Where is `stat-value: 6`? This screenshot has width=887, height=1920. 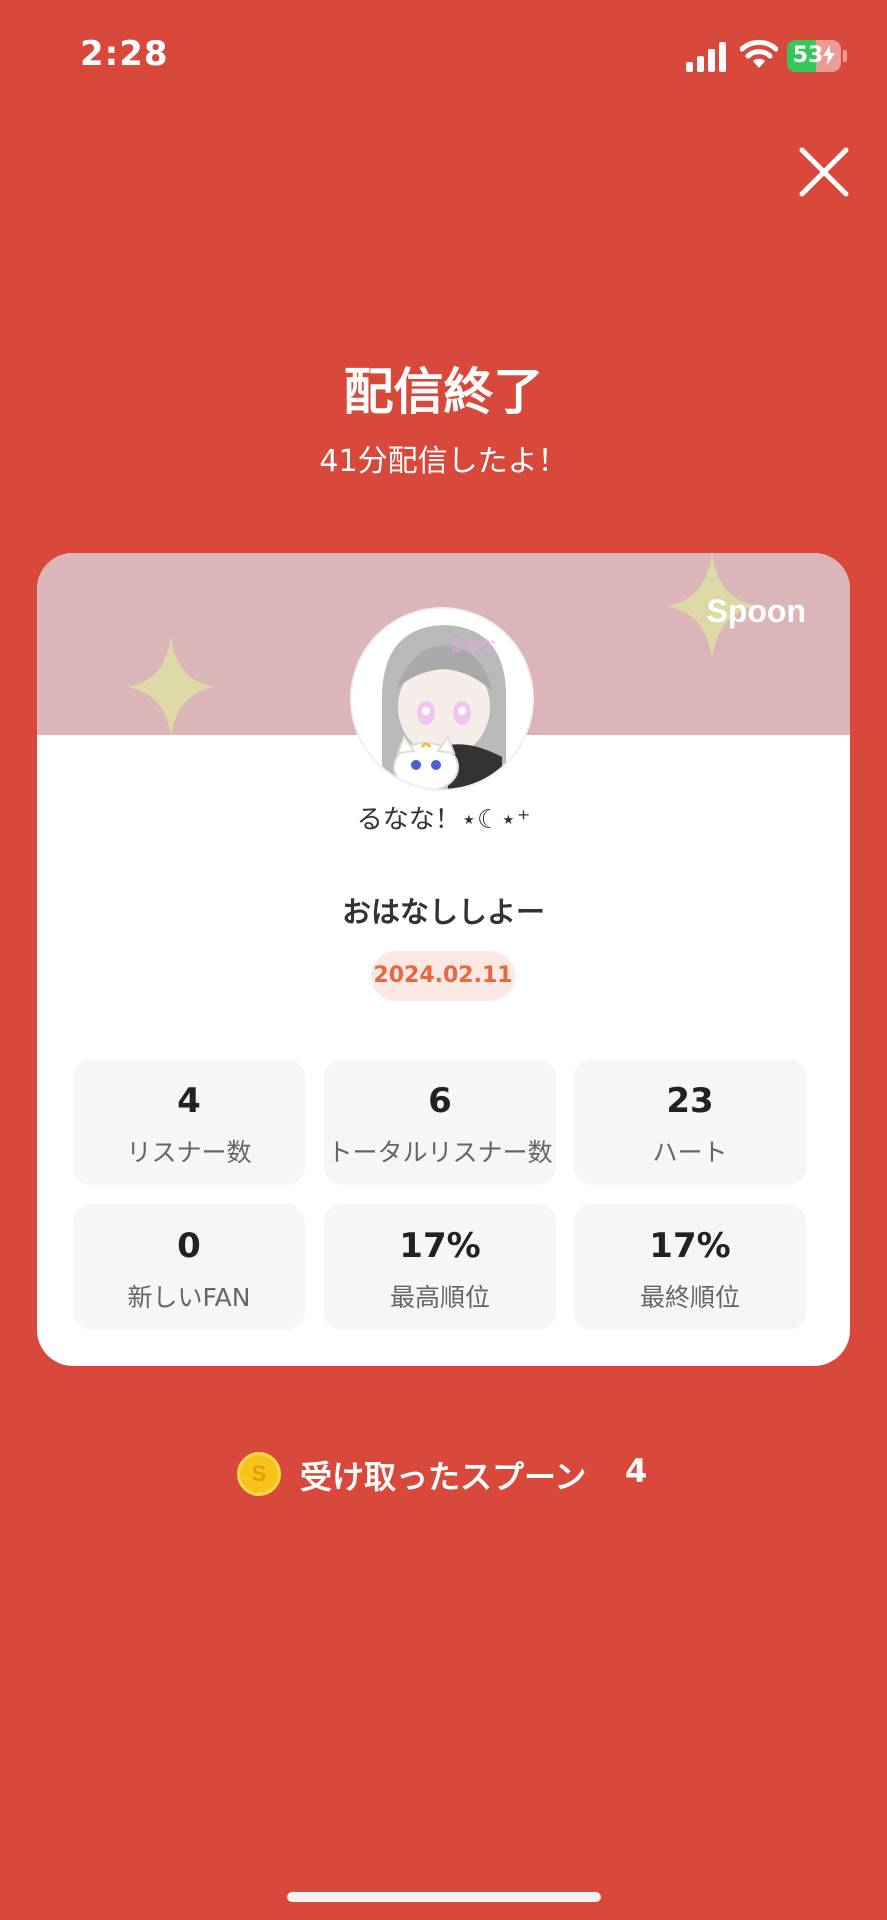 stat-value: 6 is located at coordinates (440, 1101).